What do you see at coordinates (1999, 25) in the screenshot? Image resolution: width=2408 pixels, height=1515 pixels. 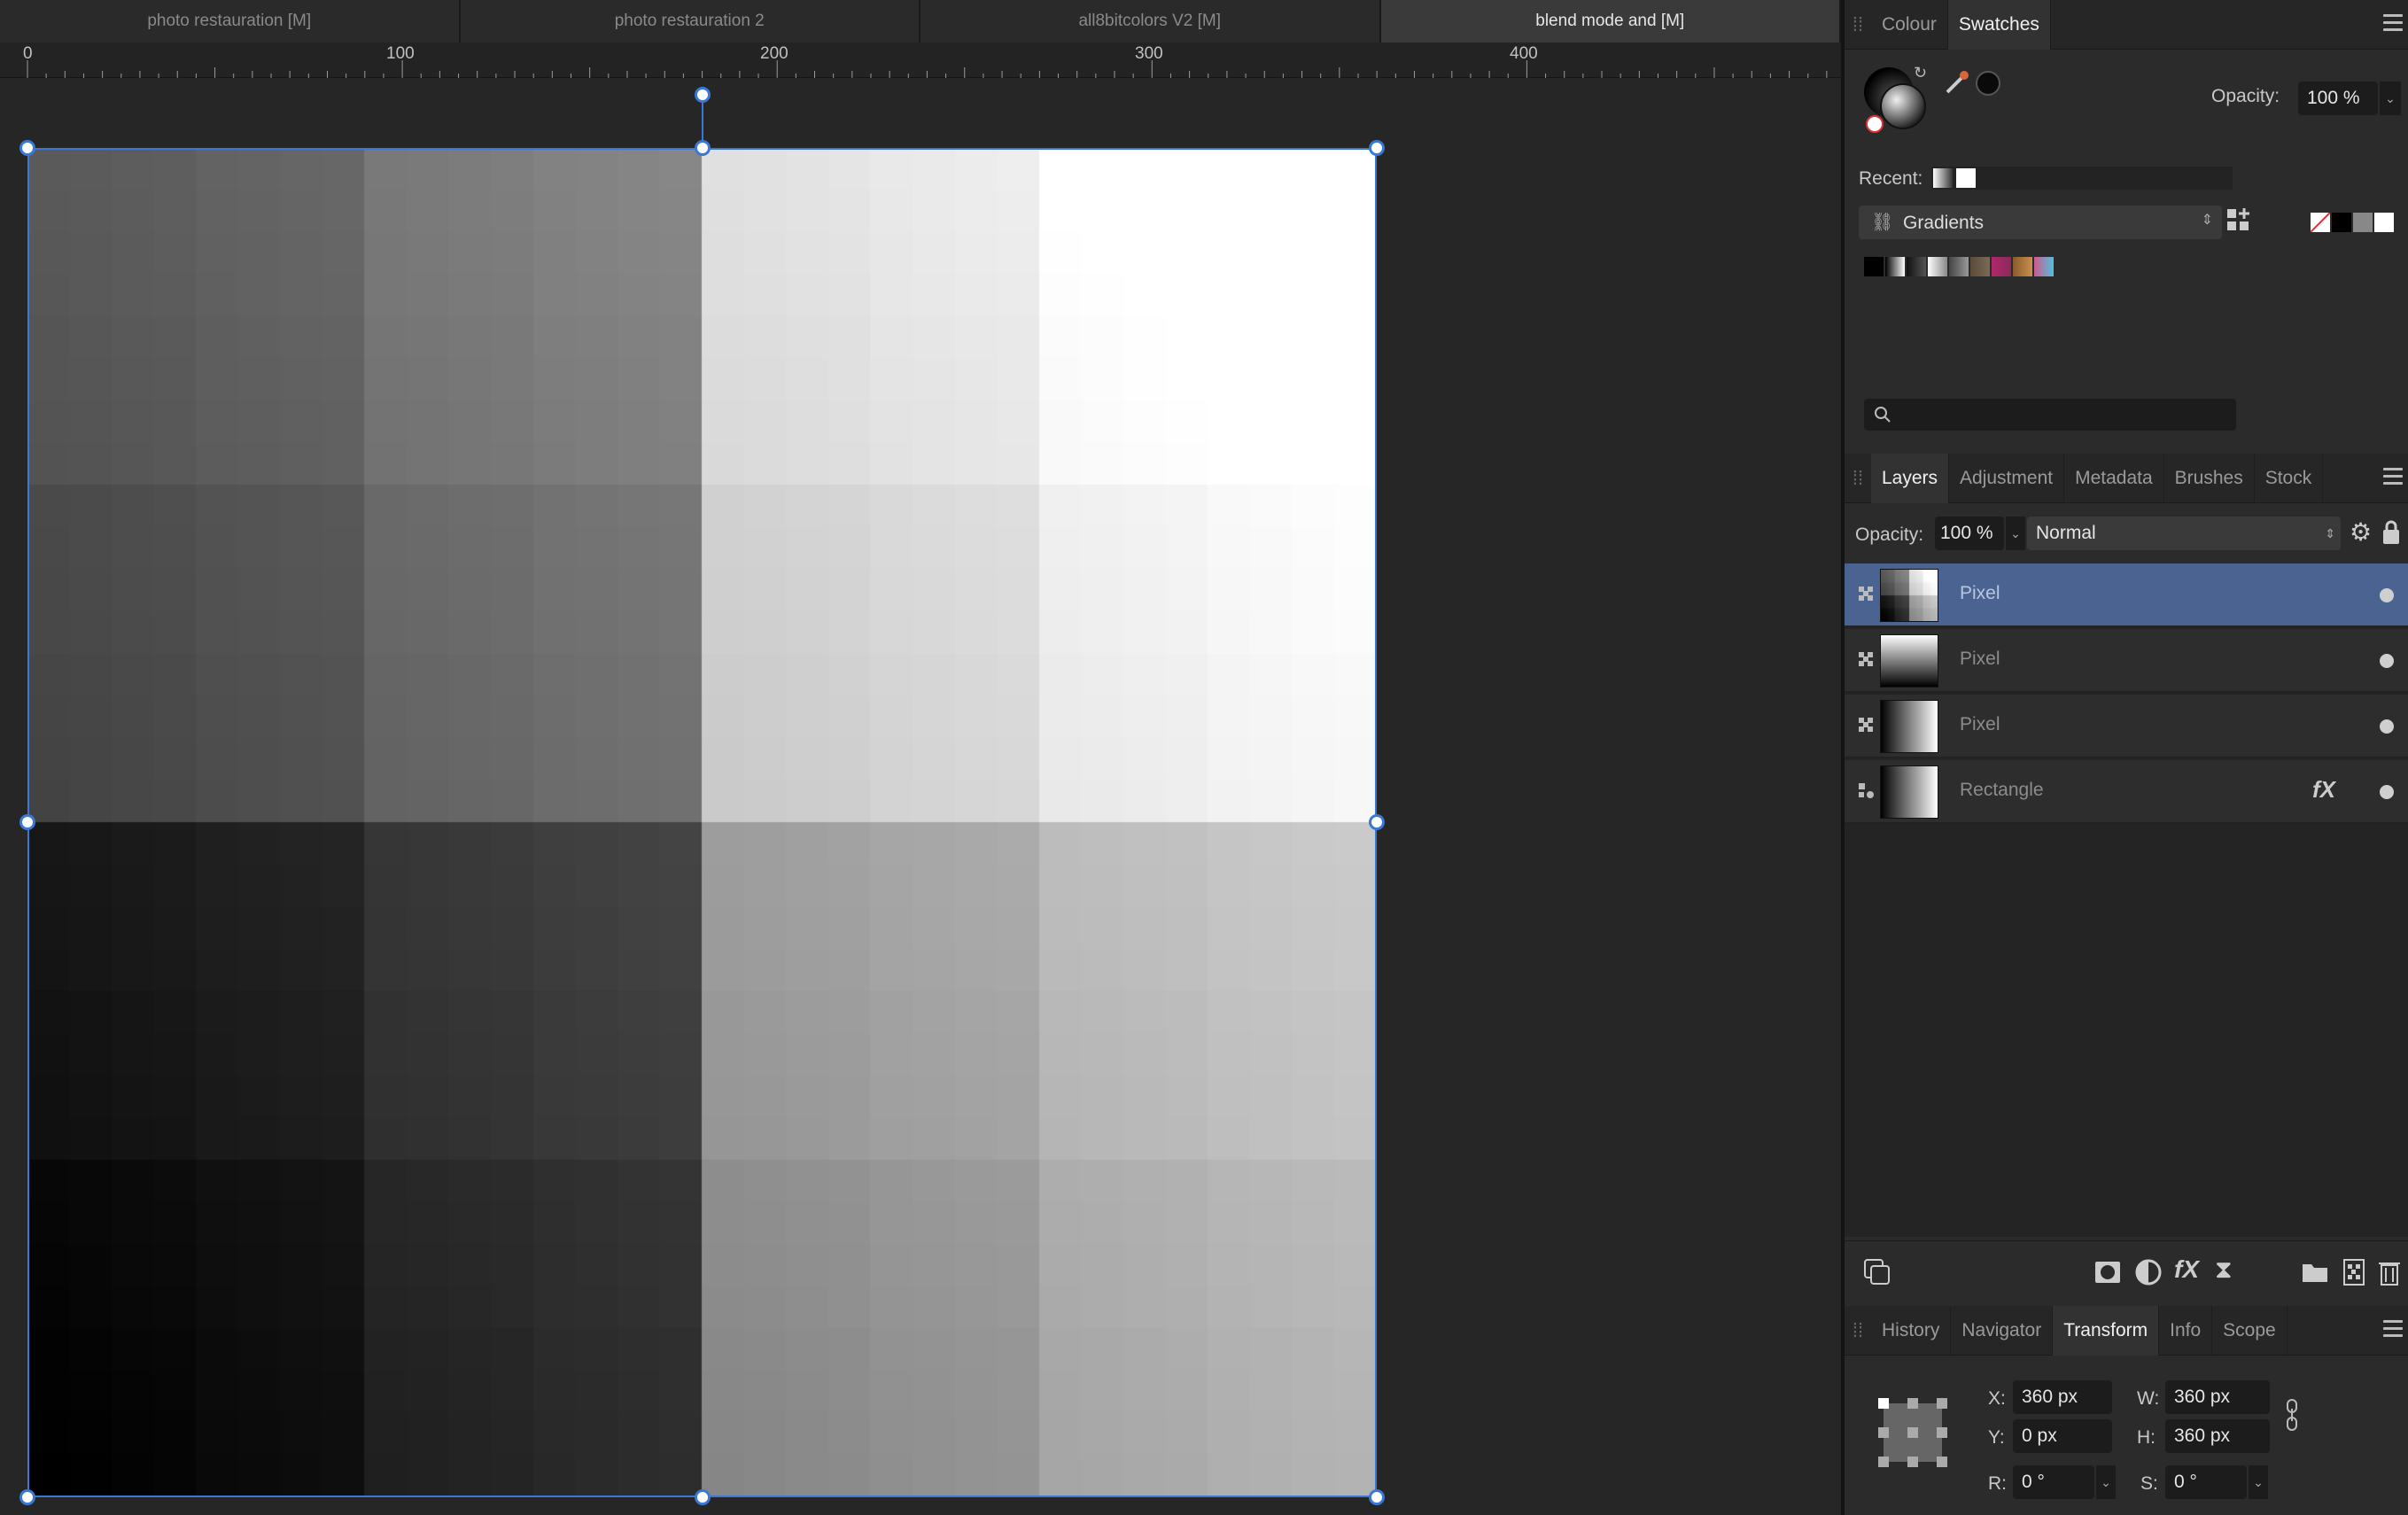 I see `tab-swatches: Swatches` at bounding box center [1999, 25].